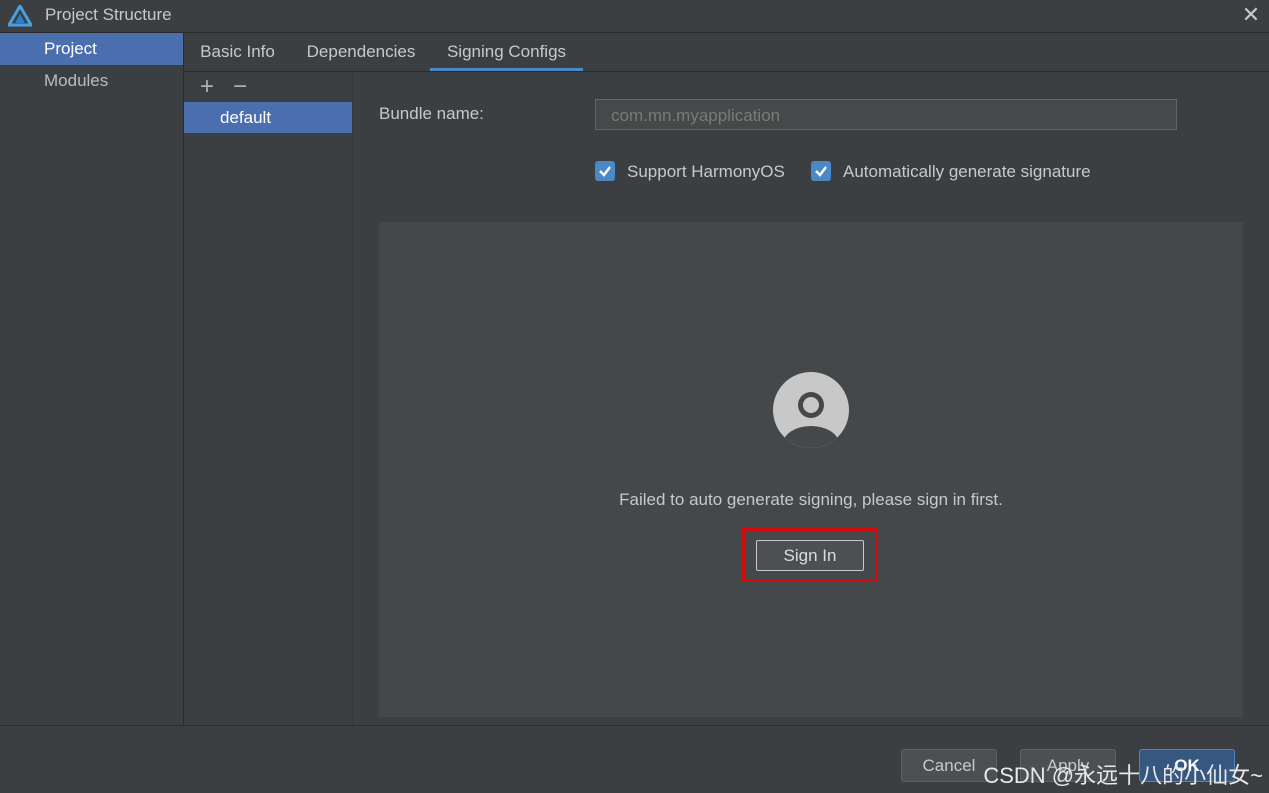 Image resolution: width=1269 pixels, height=793 pixels. What do you see at coordinates (1123, 775) in the screenshot?
I see `watermark: CSDN @永远十八的小仙女~` at bounding box center [1123, 775].